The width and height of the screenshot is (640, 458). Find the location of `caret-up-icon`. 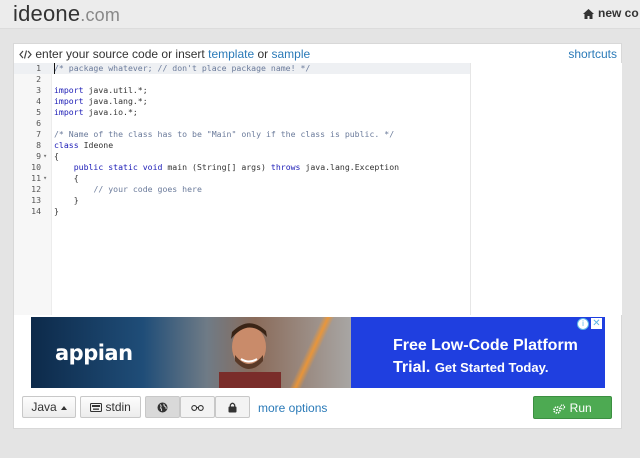

caret-up-icon is located at coordinates (63, 407).